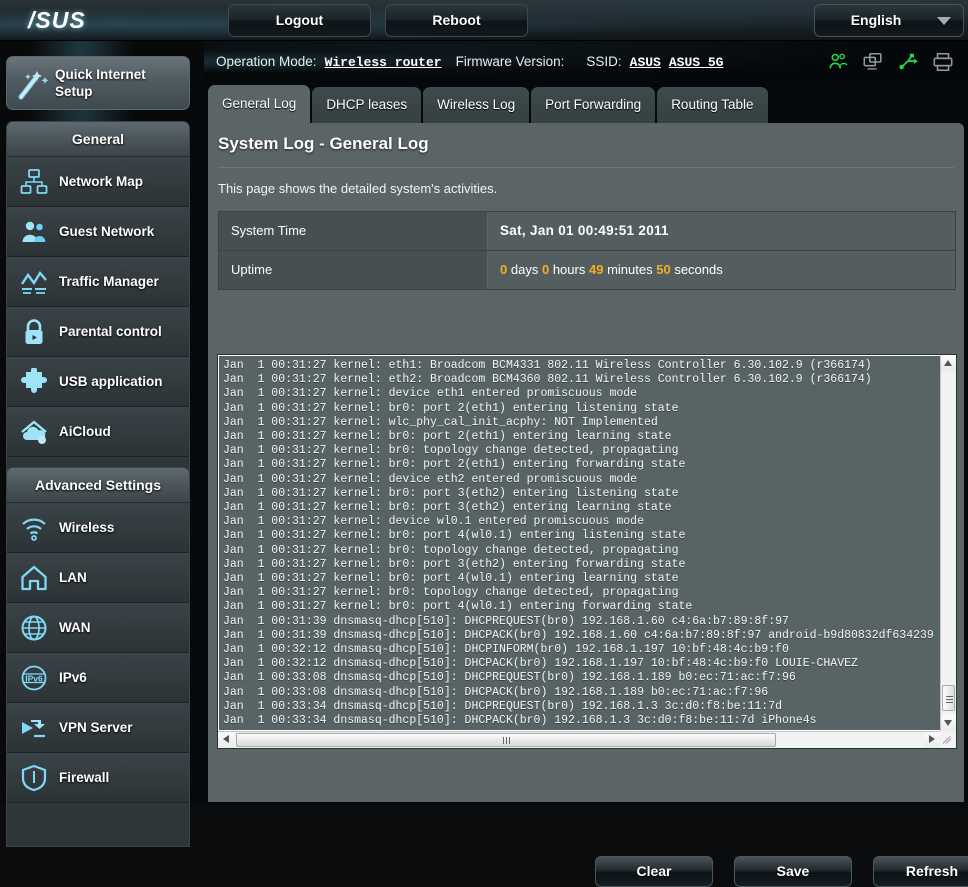 The image size is (968, 887). I want to click on horizontal-scroll-thumb, so click(506, 740).